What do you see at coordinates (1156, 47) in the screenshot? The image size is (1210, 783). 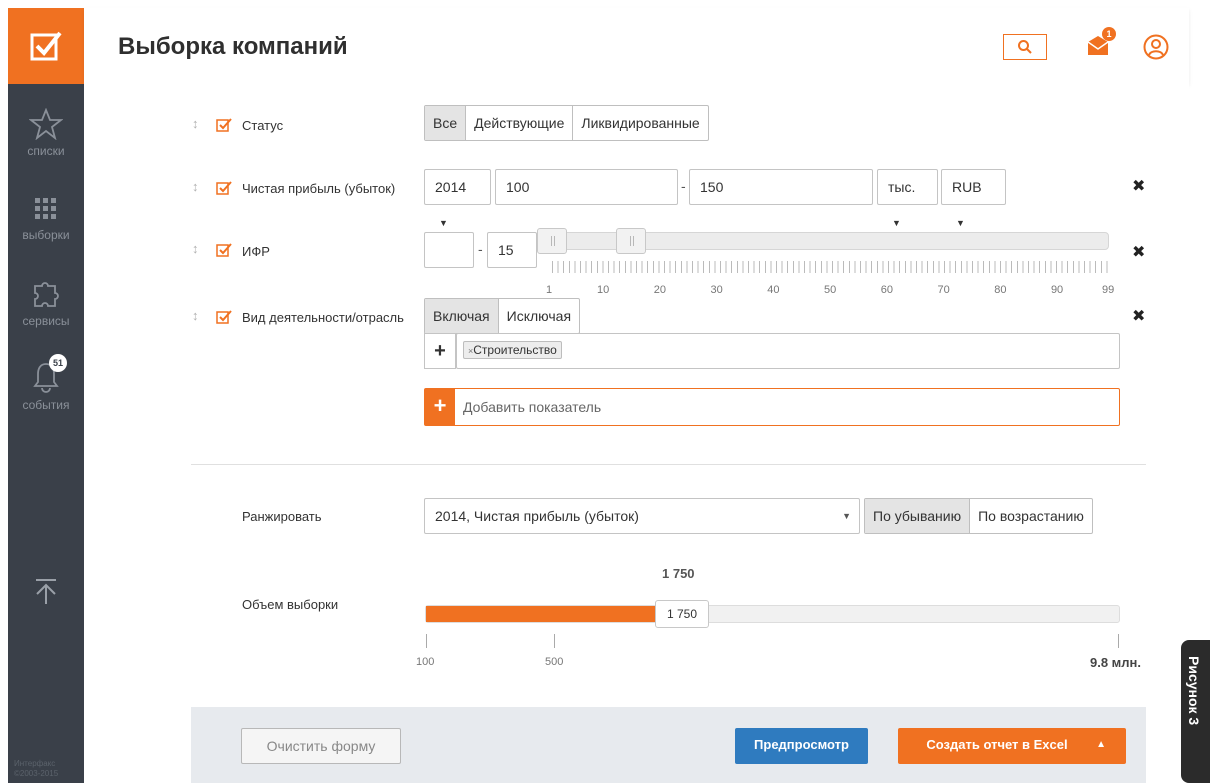 I see `user-profile-icon` at bounding box center [1156, 47].